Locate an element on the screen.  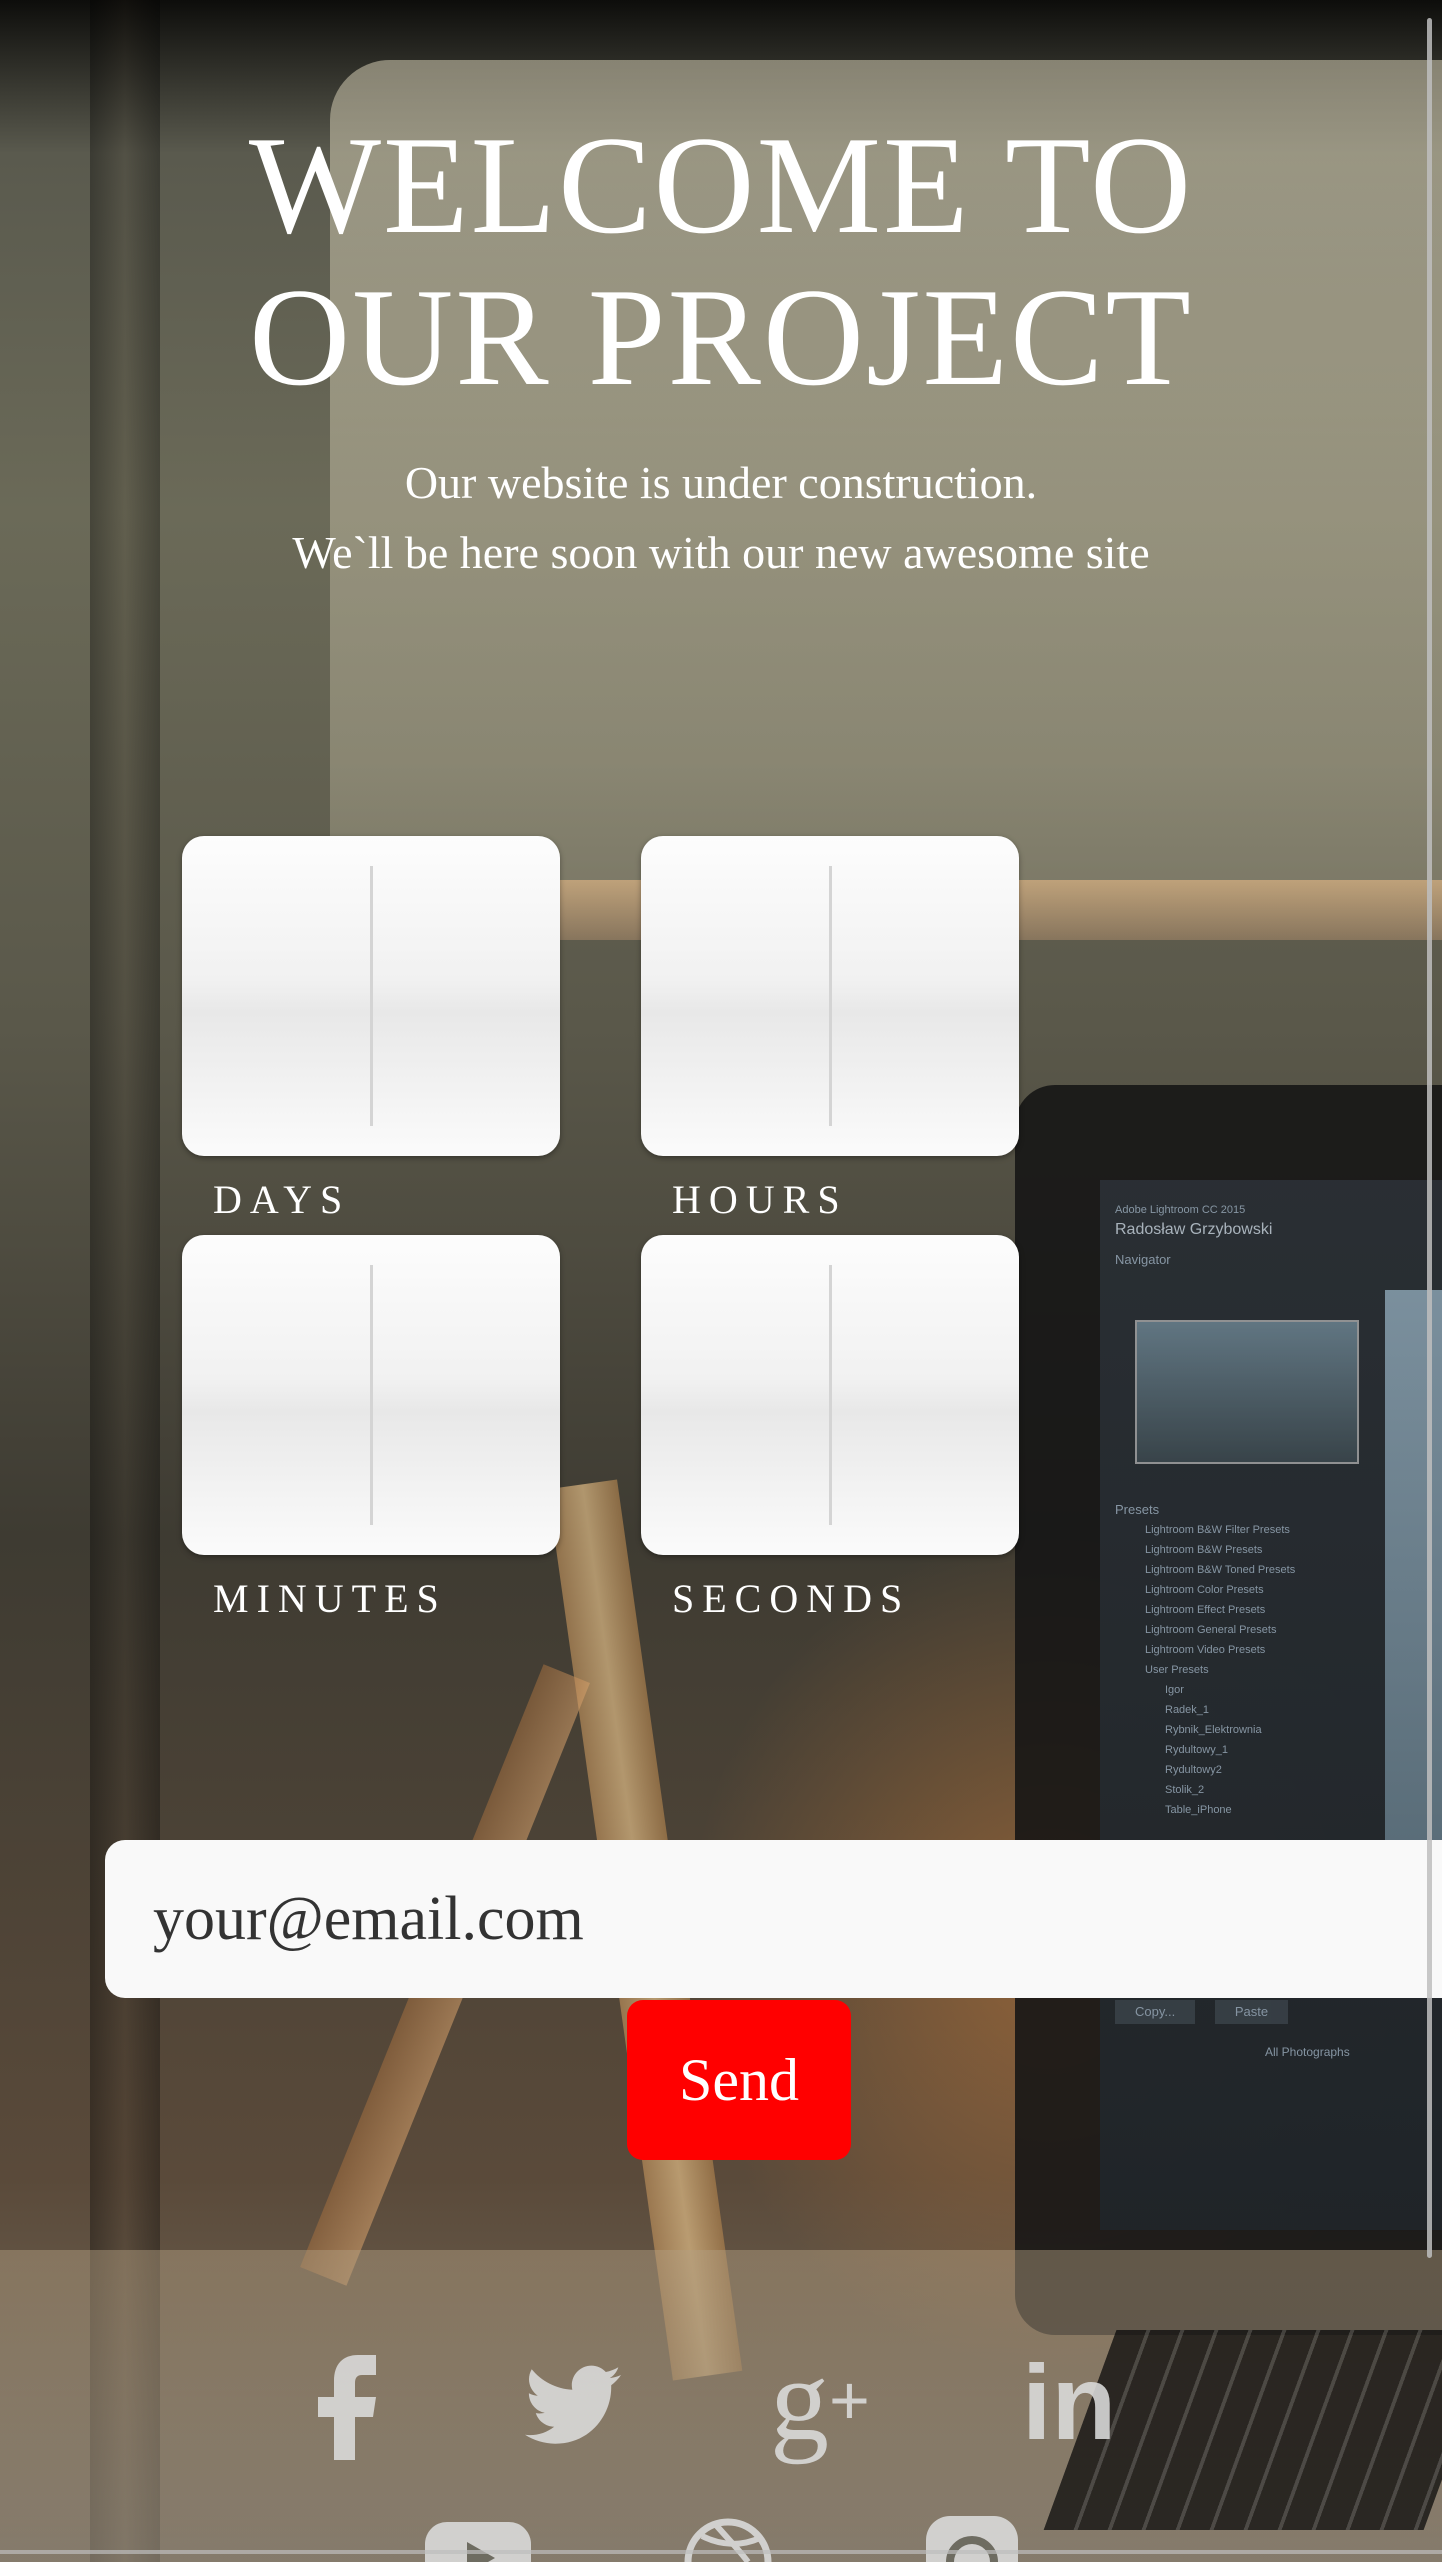
facebook-icon is located at coordinates (348, 2407).